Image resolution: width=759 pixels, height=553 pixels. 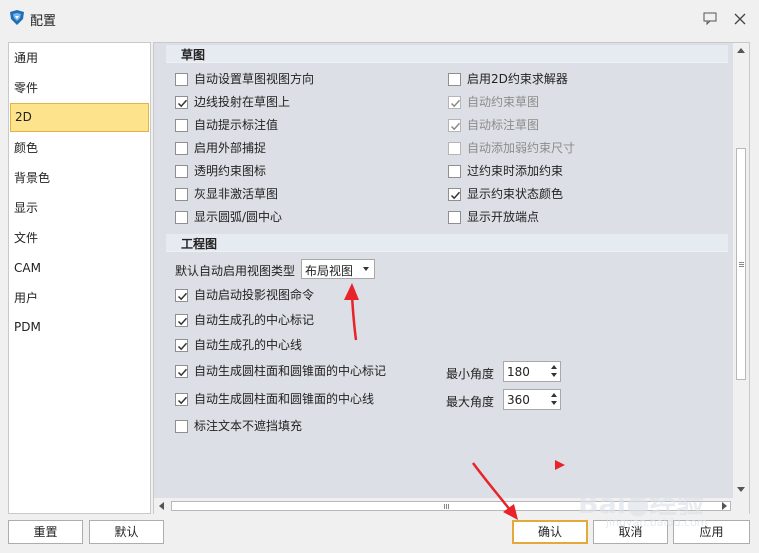 What do you see at coordinates (79, 88) in the screenshot?
I see `sidebar-item-part: 零件` at bounding box center [79, 88].